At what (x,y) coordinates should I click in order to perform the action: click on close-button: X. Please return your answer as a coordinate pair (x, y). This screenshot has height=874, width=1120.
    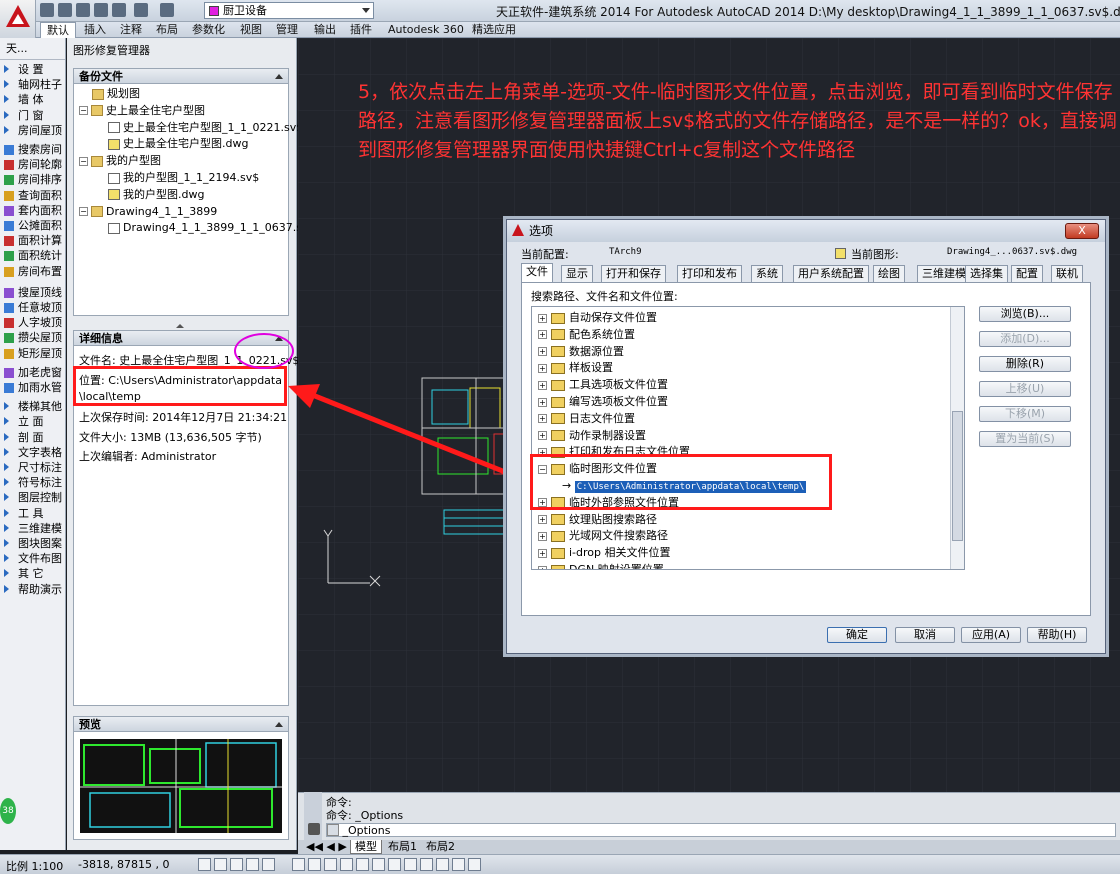
    Looking at the image, I should click on (1082, 231).